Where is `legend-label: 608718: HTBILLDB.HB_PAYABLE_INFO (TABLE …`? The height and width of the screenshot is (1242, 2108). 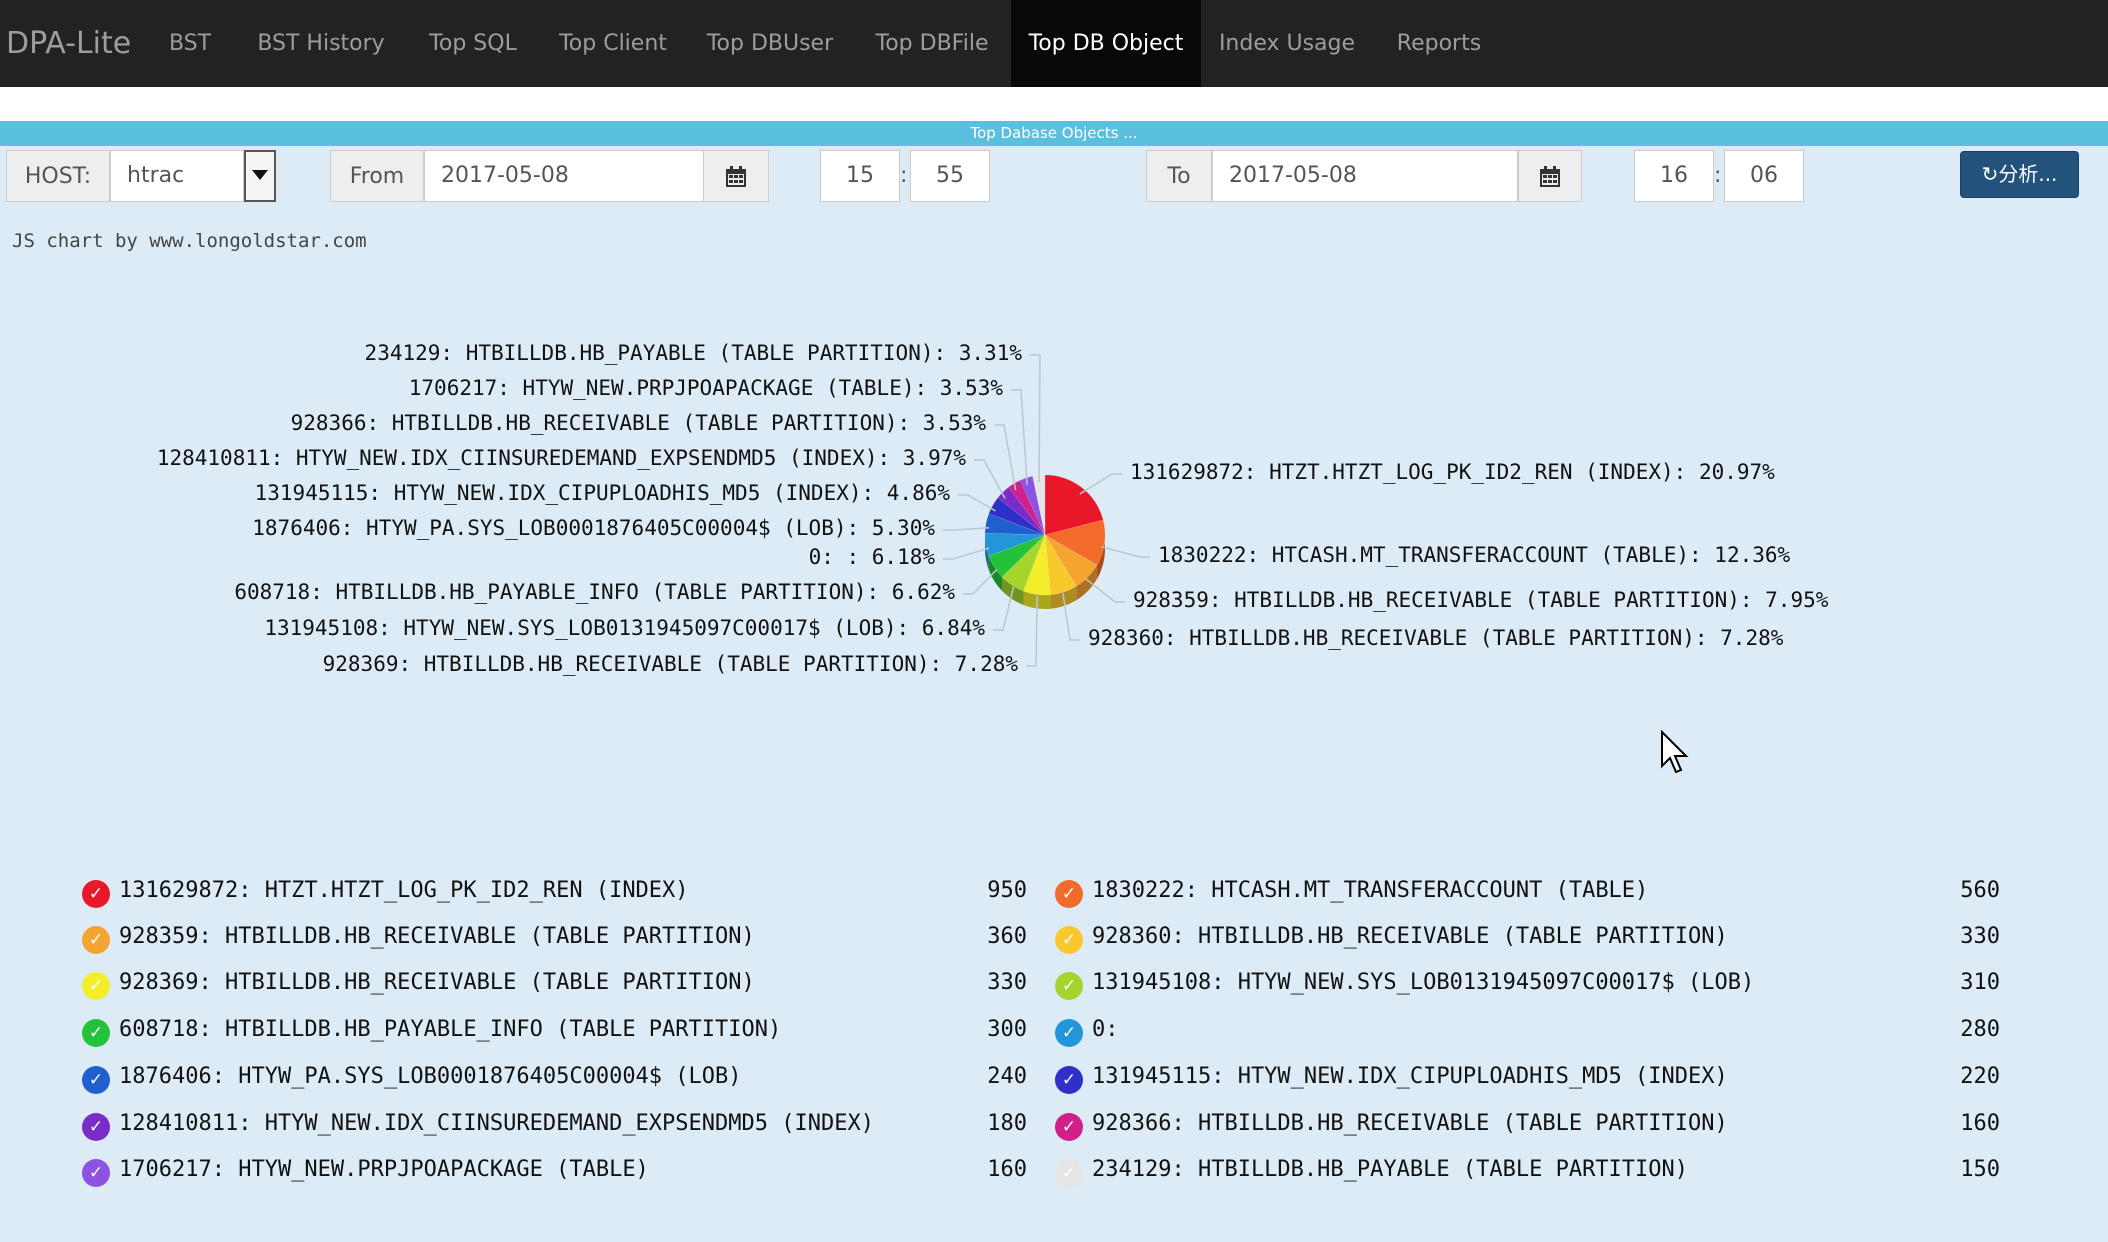
legend-label: 608718: HTBILLDB.HB_PAYABLE_INFO (TABLE … is located at coordinates (450, 1029).